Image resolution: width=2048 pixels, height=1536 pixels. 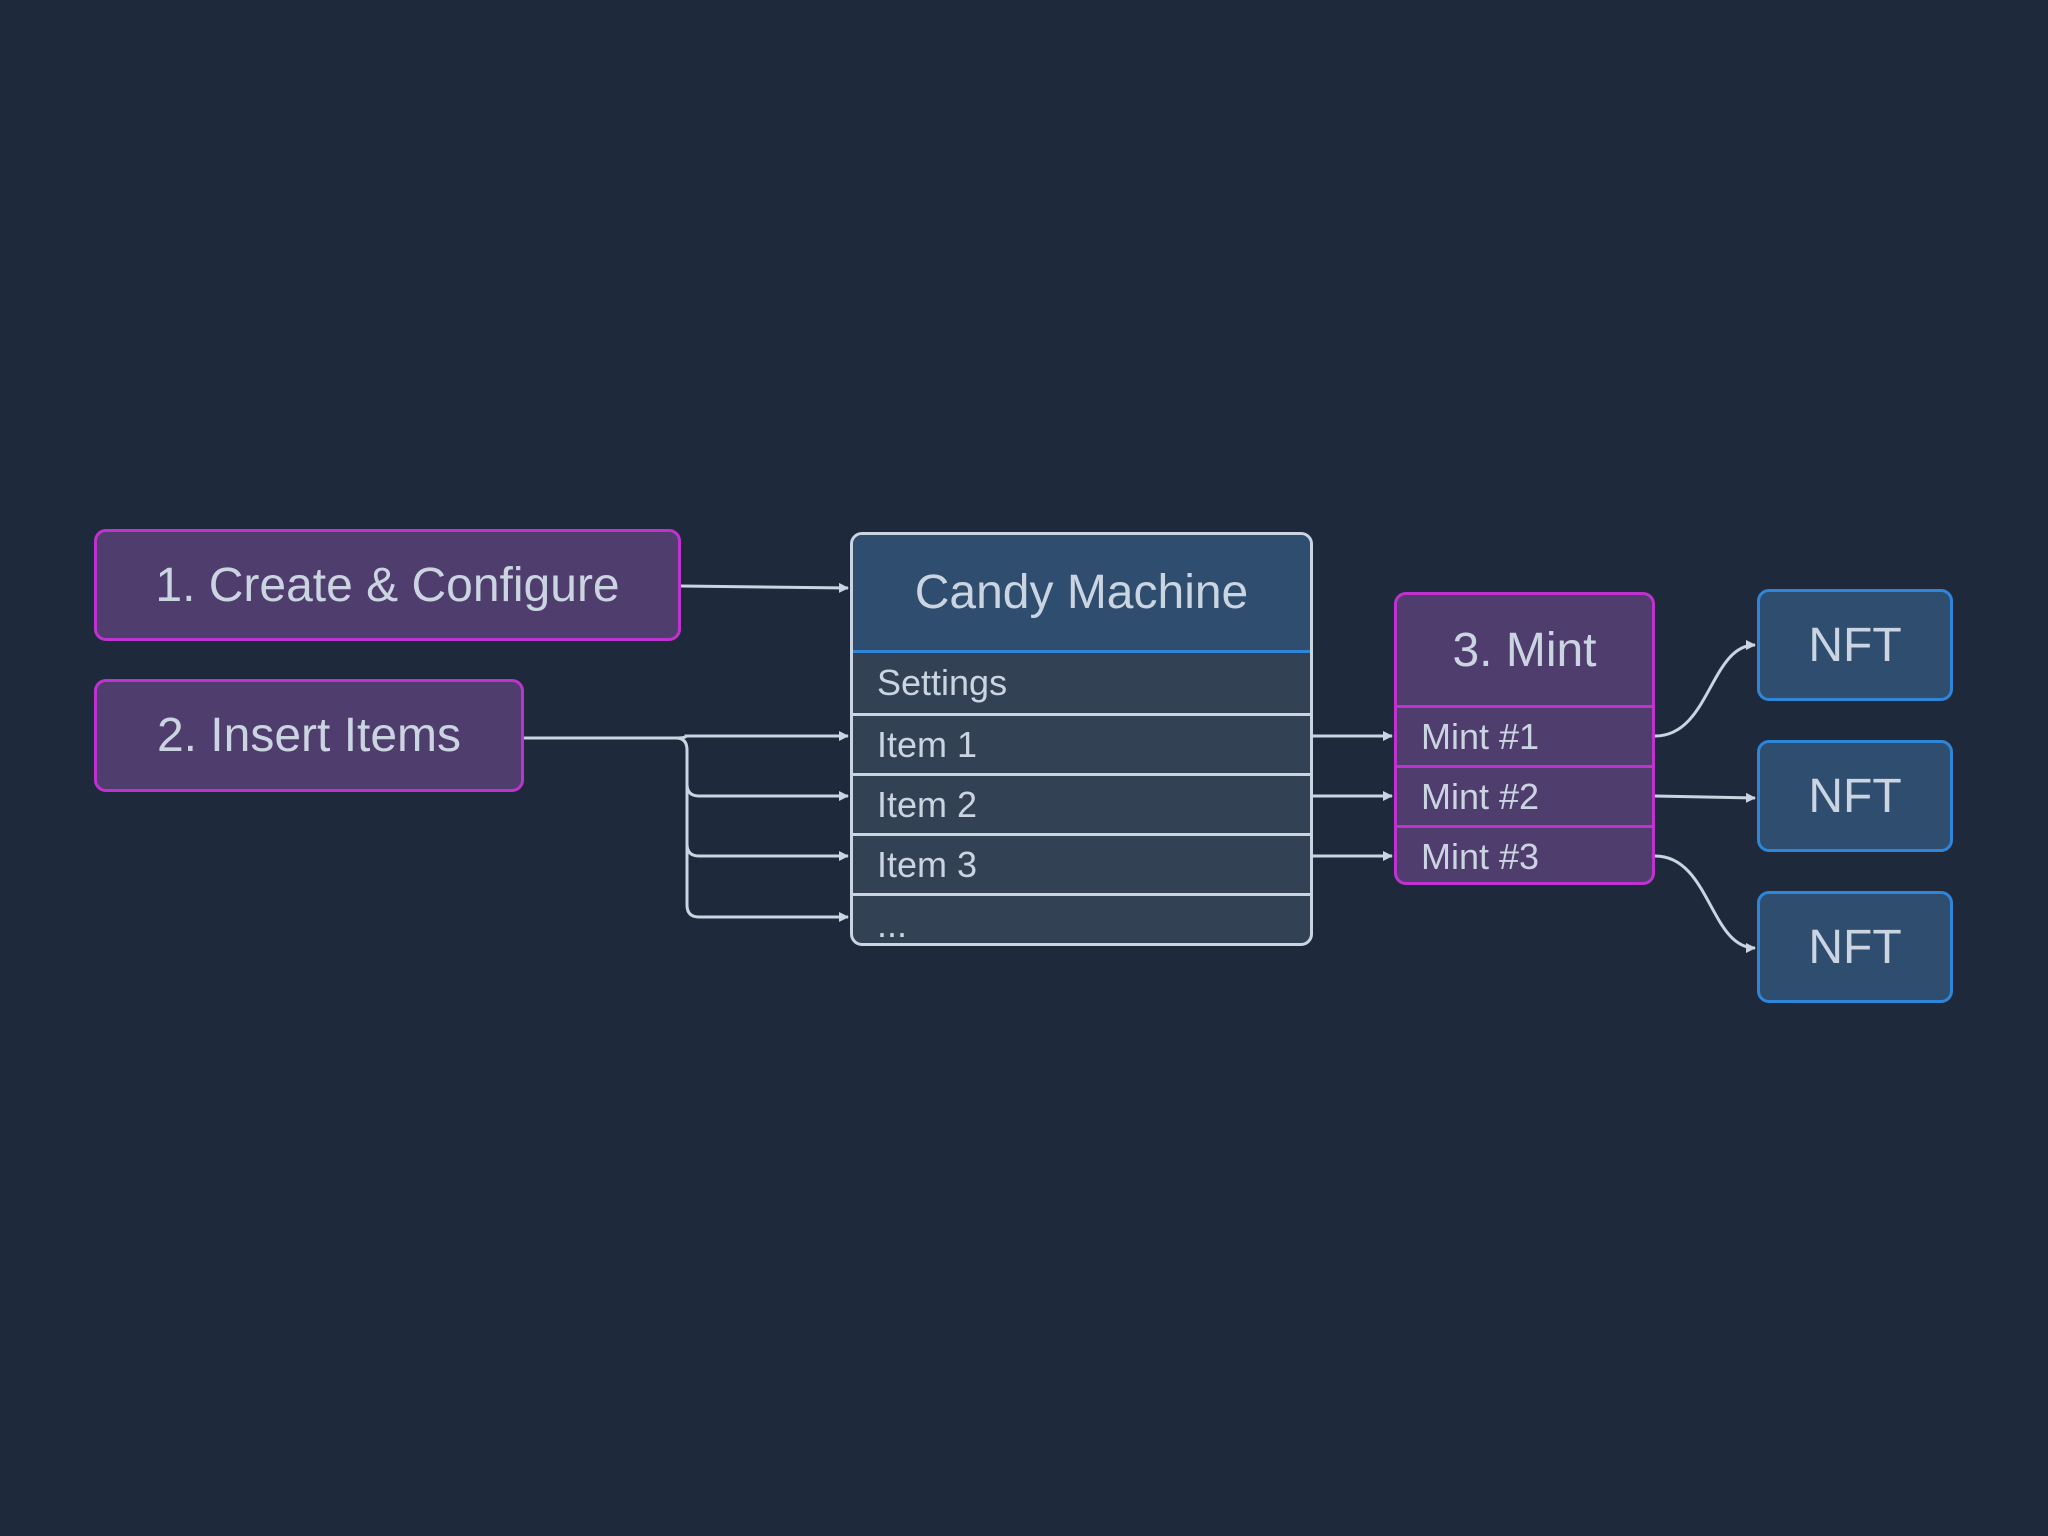 I want to click on nft-node-3-label: NFT, so click(x=1855, y=947).